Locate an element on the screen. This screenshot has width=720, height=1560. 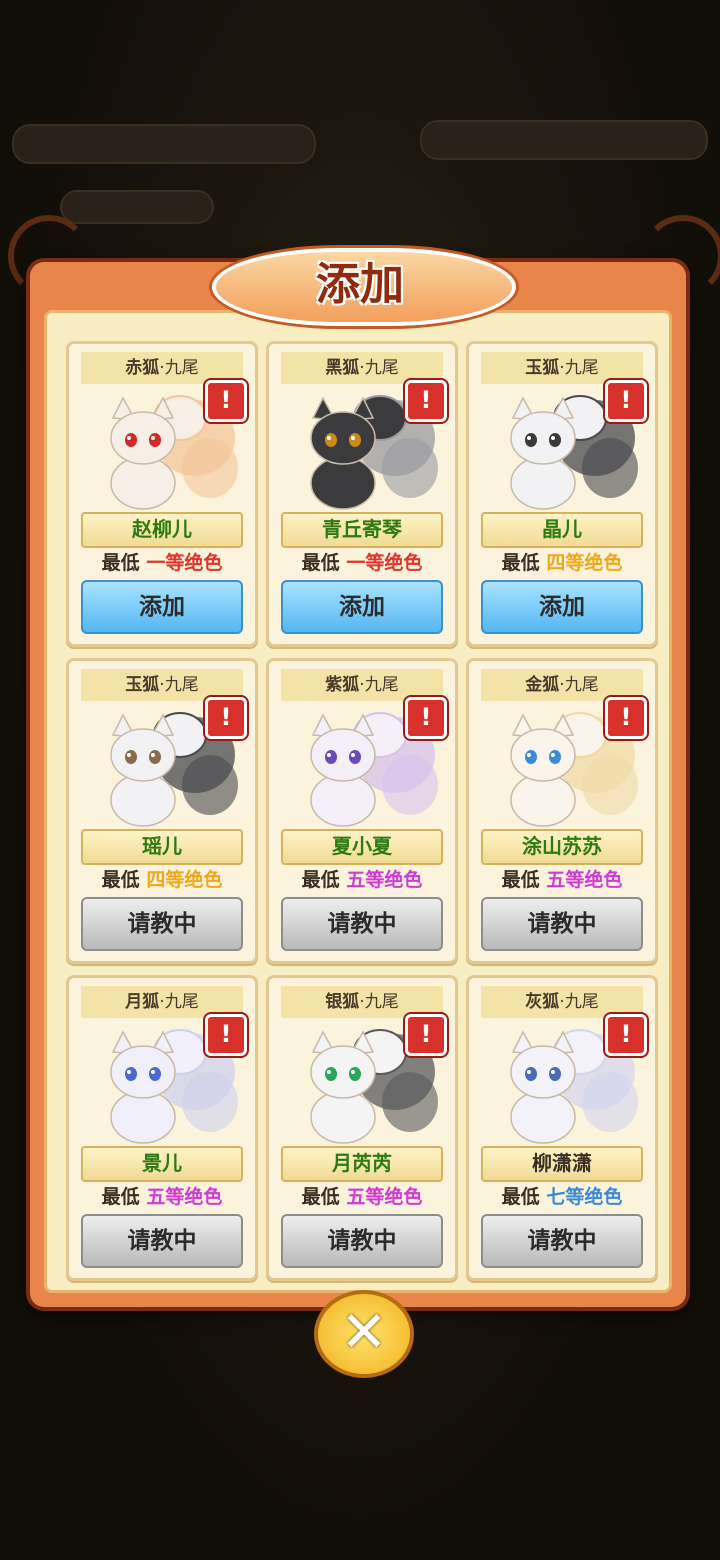
fox-card: 赤狐·九尾 ! 赵柳儿 最低 一等绝色 添加 is located at coordinates (162, 494).